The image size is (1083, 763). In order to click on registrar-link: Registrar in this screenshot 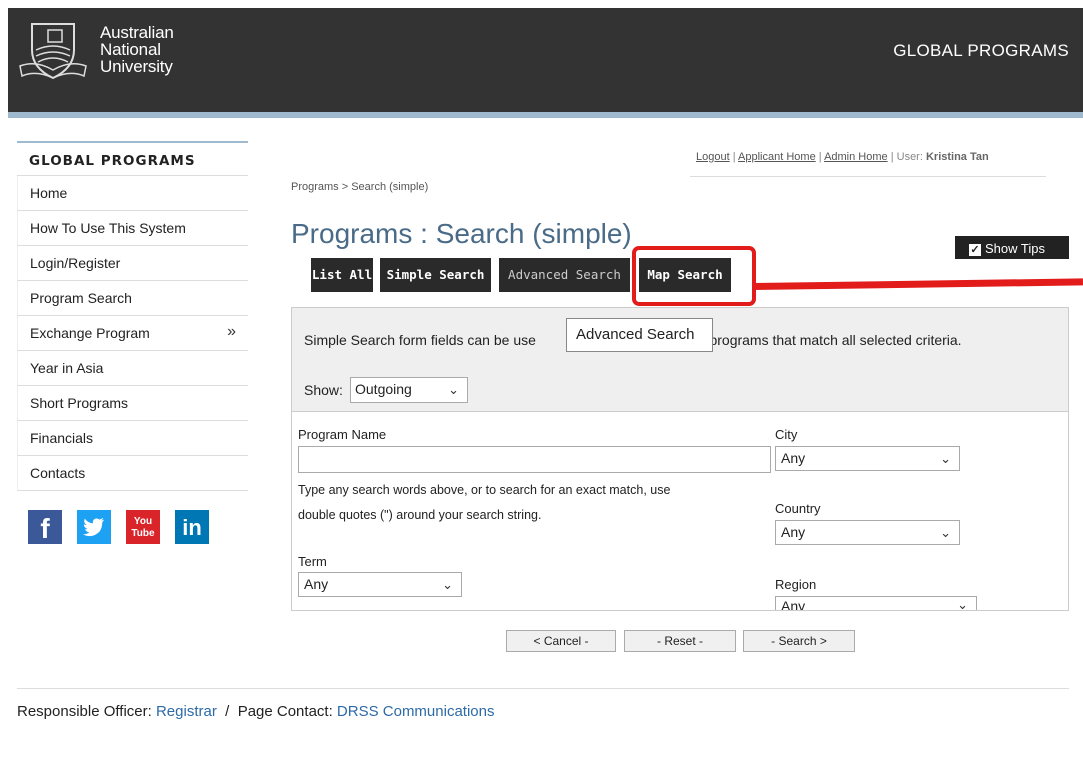, I will do `click(186, 711)`.